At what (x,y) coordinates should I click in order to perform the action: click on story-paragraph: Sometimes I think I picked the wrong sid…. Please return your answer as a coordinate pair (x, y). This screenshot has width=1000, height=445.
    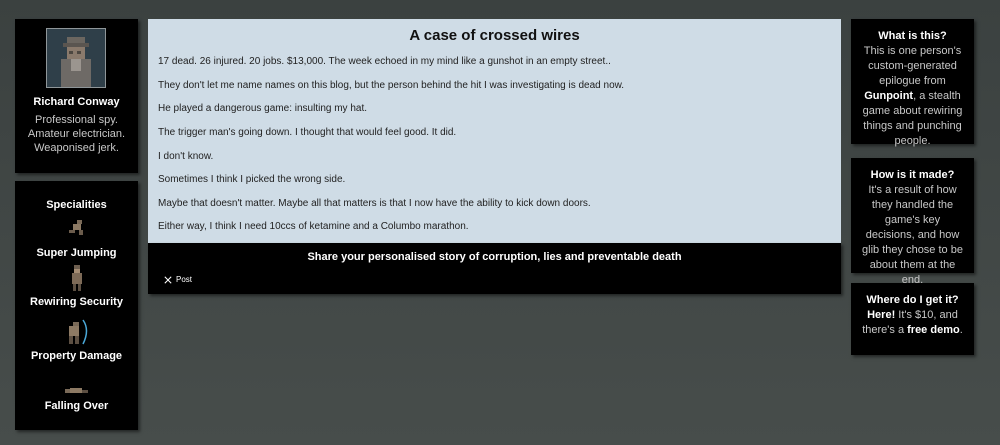
    Looking at the image, I should click on (252, 179).